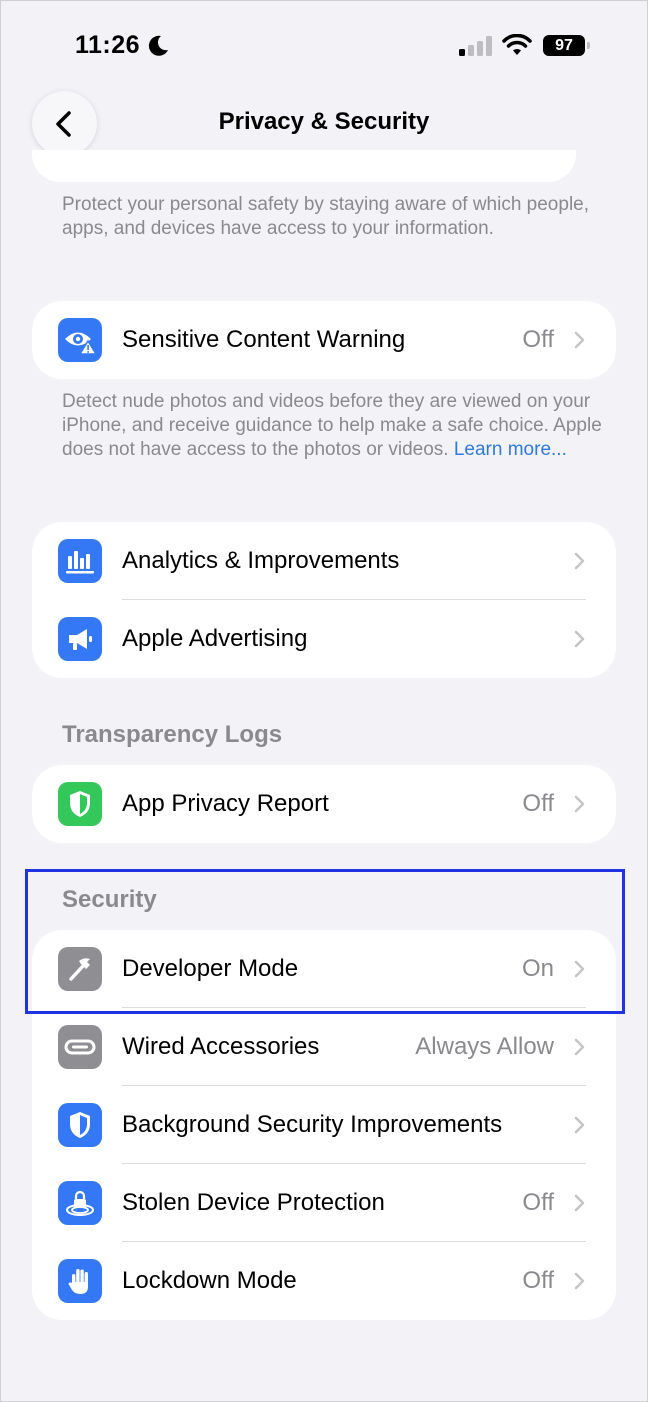 This screenshot has width=648, height=1402. What do you see at coordinates (324, 1047) in the screenshot?
I see `wired-accessories-row: Wired Accessories Always Allow` at bounding box center [324, 1047].